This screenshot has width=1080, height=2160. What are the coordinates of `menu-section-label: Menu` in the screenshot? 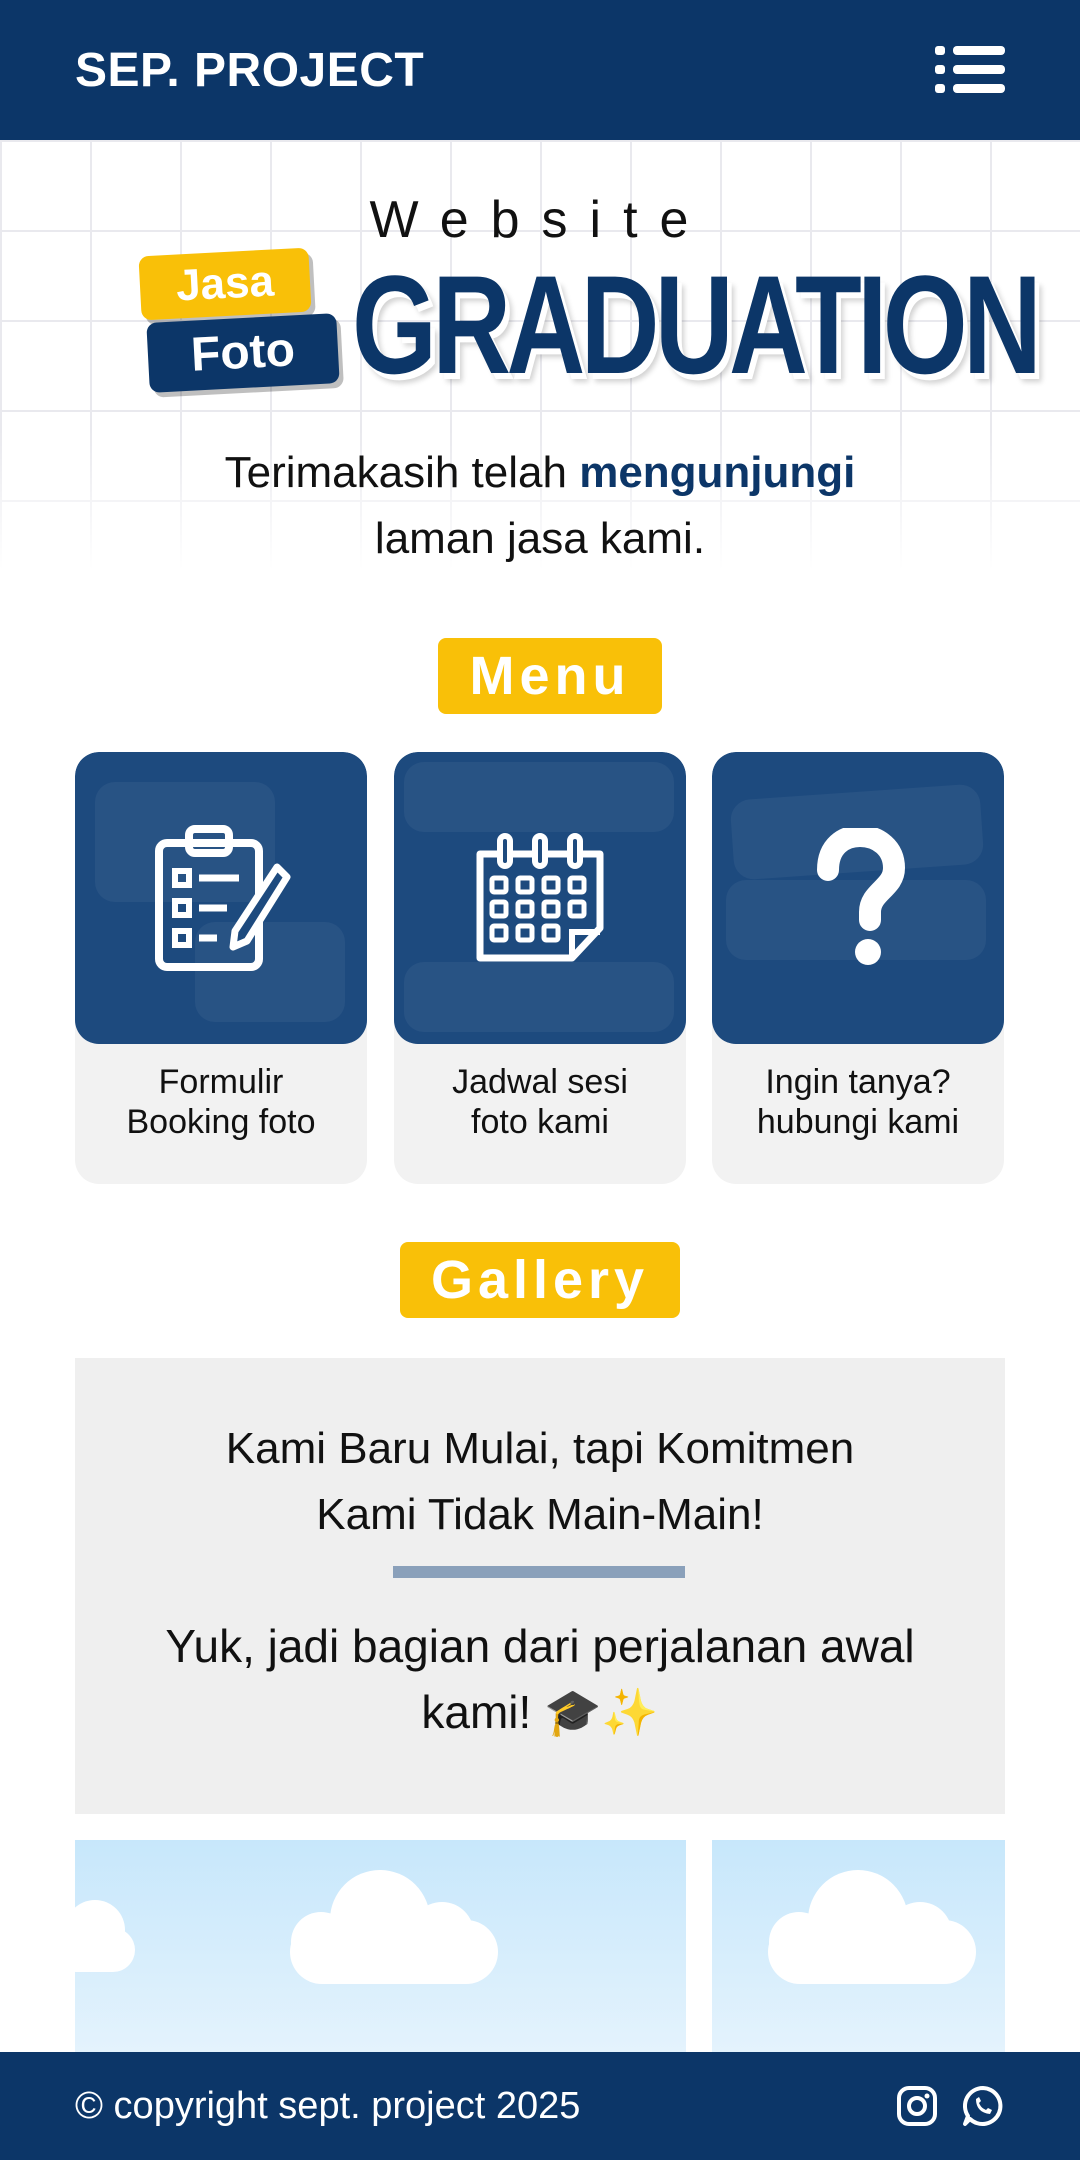 It's located at (550, 676).